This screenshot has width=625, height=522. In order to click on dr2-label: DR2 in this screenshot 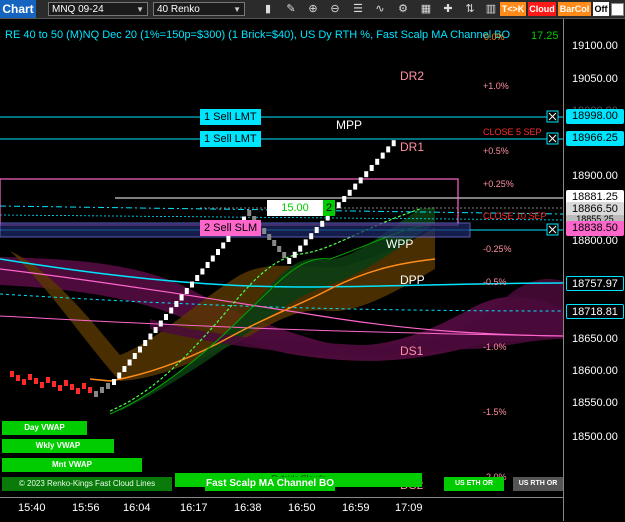, I will do `click(412, 76)`.